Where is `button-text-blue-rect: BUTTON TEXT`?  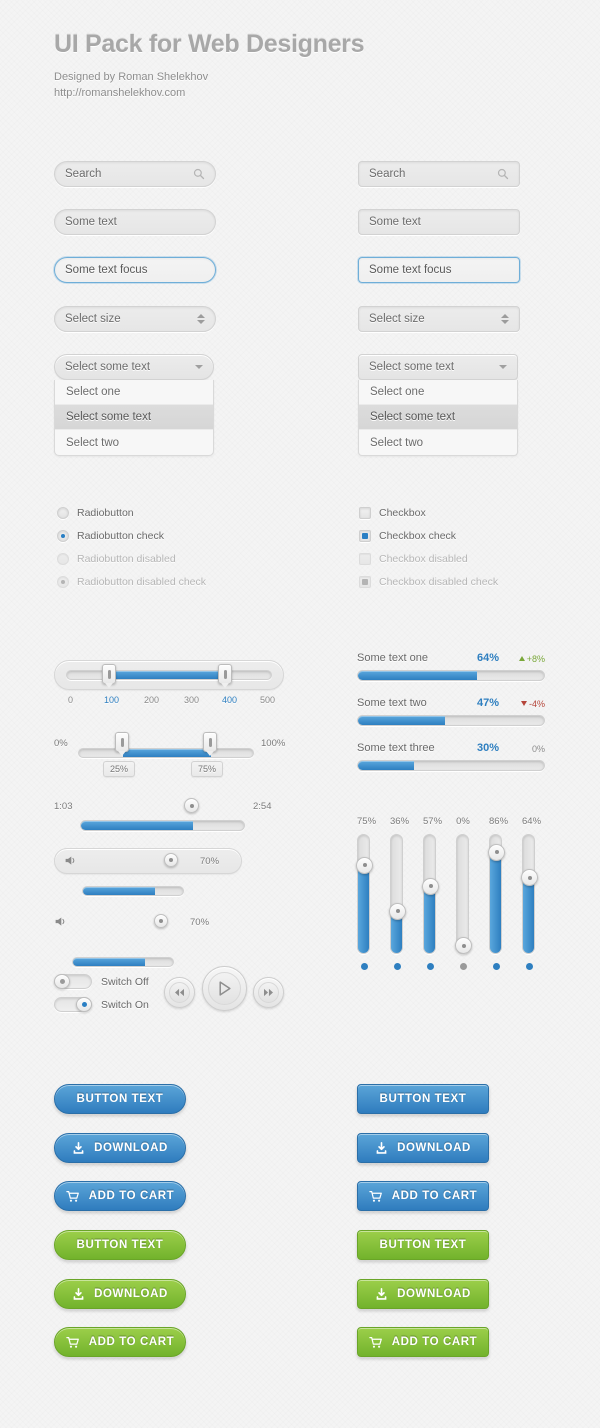
button-text-blue-rect: BUTTON TEXT is located at coordinates (423, 1099).